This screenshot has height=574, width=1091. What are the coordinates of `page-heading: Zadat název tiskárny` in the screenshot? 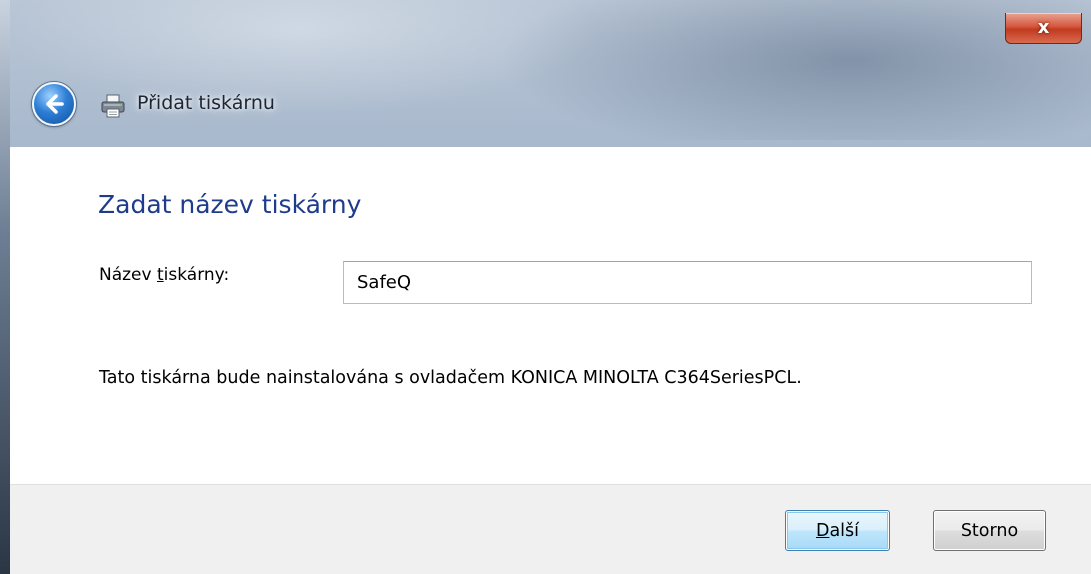 It's located at (230, 204).